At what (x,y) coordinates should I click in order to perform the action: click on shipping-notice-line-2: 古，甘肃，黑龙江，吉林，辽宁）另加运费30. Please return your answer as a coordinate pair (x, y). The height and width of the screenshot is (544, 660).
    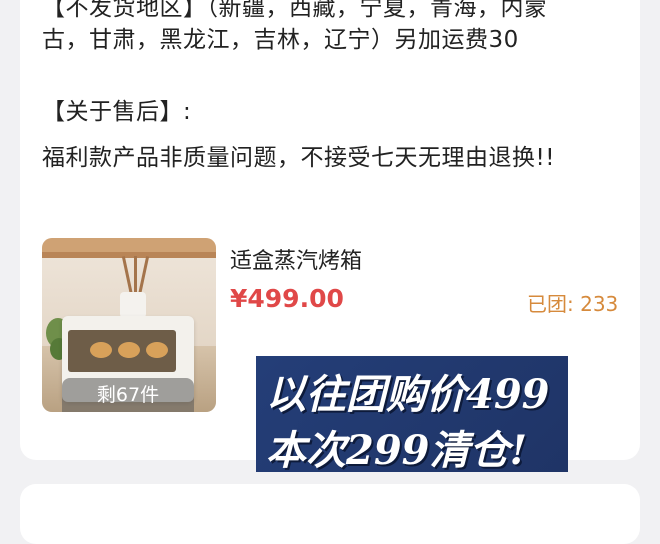
    Looking at the image, I should click on (280, 40).